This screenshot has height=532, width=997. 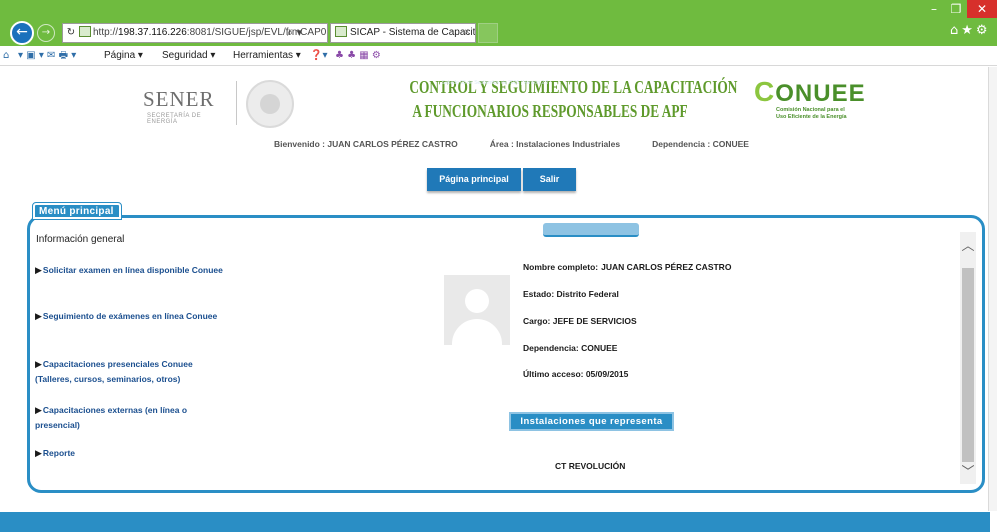 I want to click on scroll-thumb, so click(x=968, y=365).